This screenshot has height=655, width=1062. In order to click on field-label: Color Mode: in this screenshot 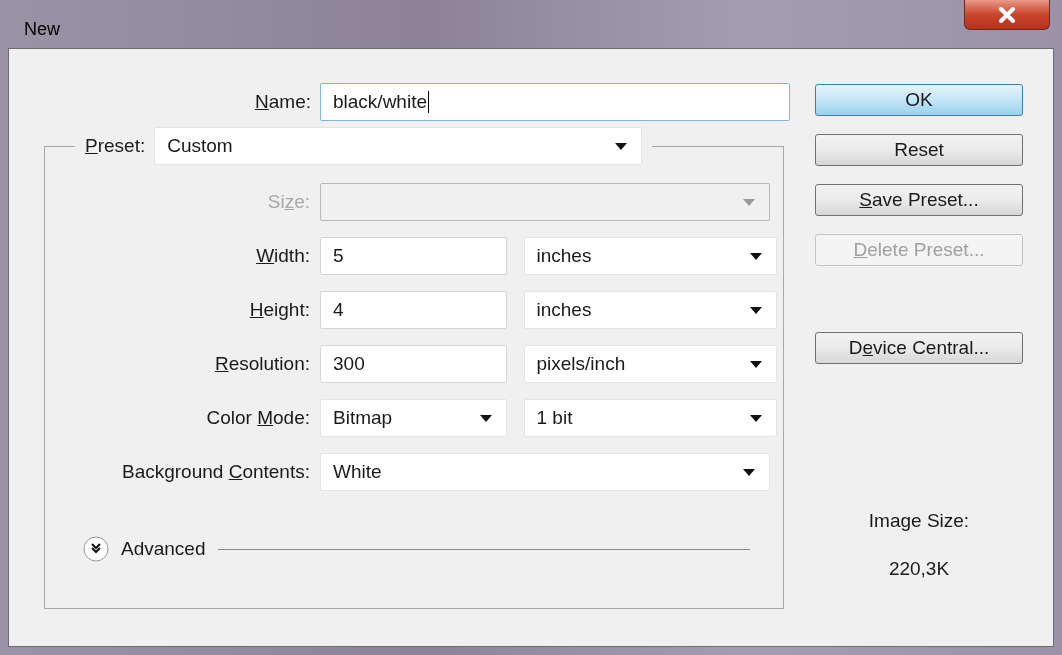, I will do `click(258, 418)`.